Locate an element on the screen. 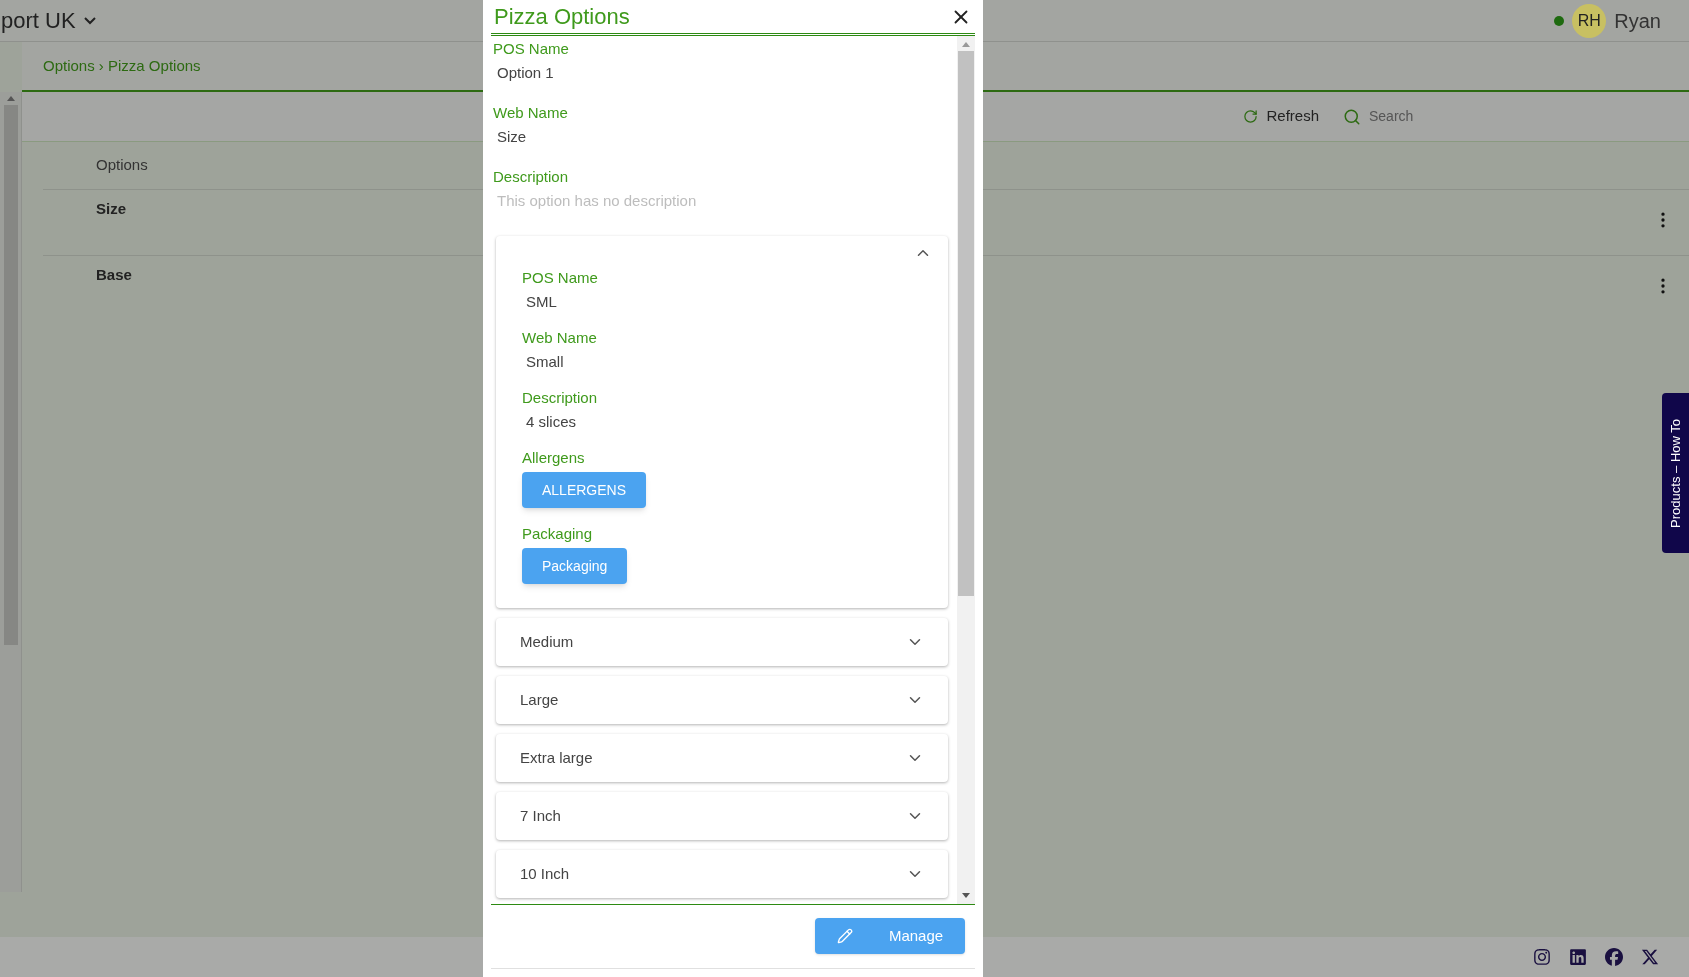  user-name: Ryan is located at coordinates (1637, 21).